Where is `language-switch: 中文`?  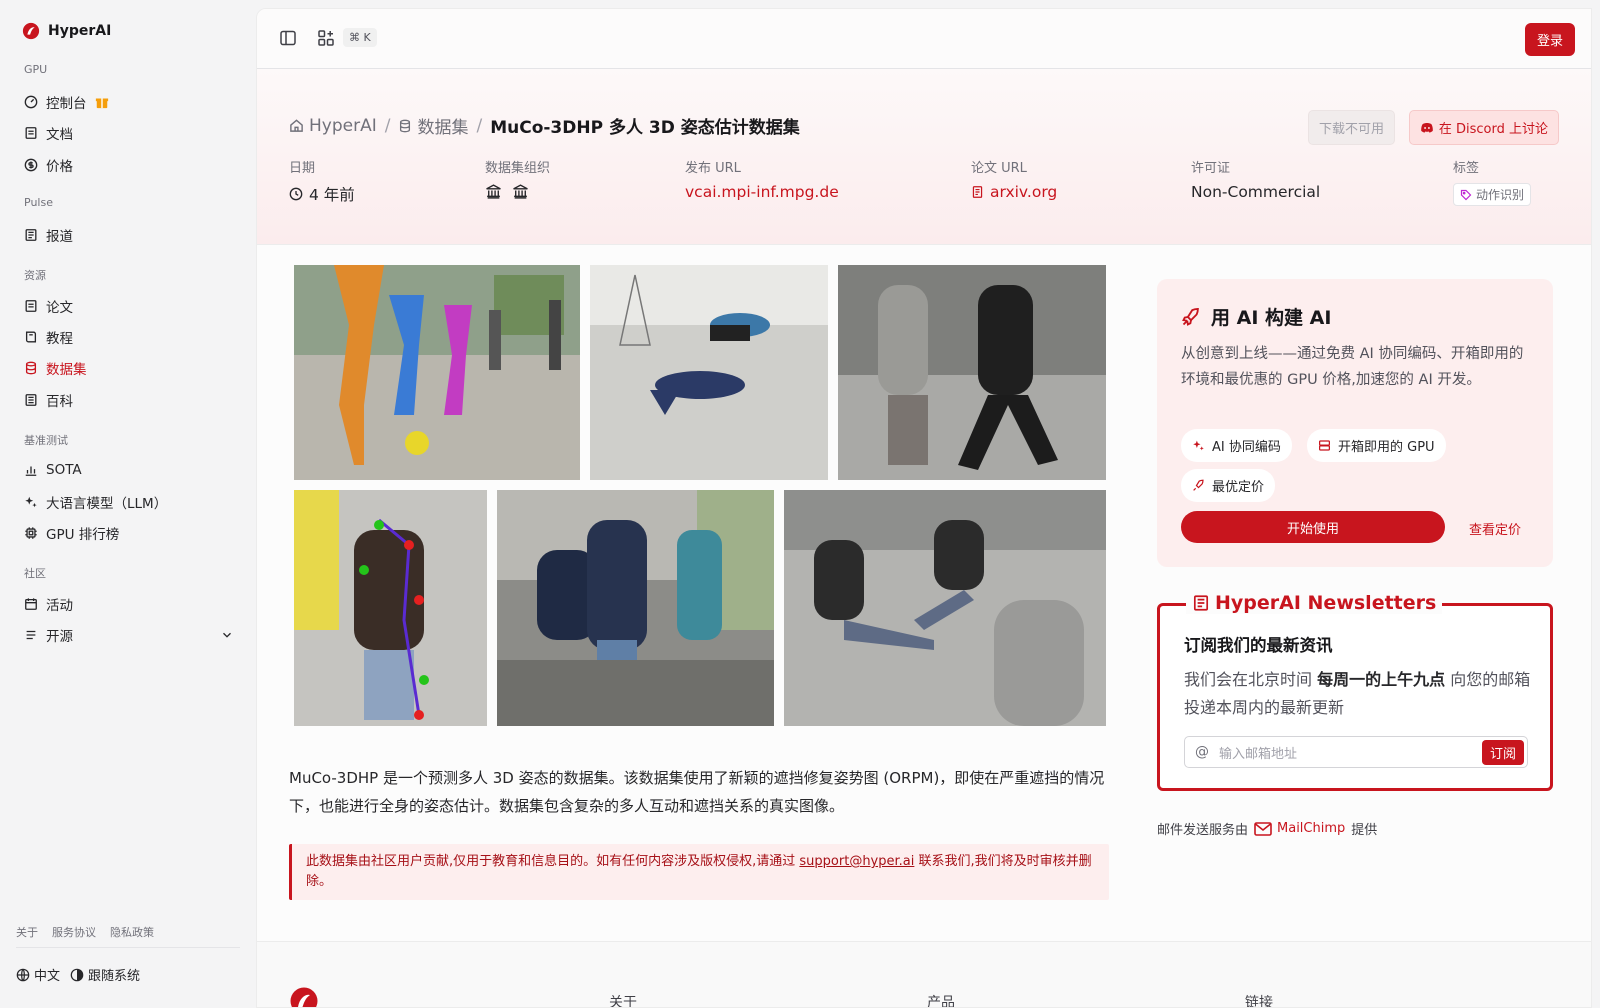
language-switch: 中文 is located at coordinates (38, 974).